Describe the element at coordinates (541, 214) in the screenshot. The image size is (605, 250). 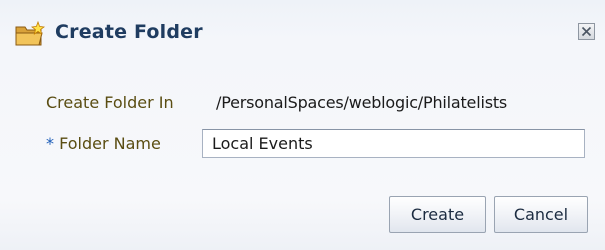
I see `cancel-button: Cancel` at that location.